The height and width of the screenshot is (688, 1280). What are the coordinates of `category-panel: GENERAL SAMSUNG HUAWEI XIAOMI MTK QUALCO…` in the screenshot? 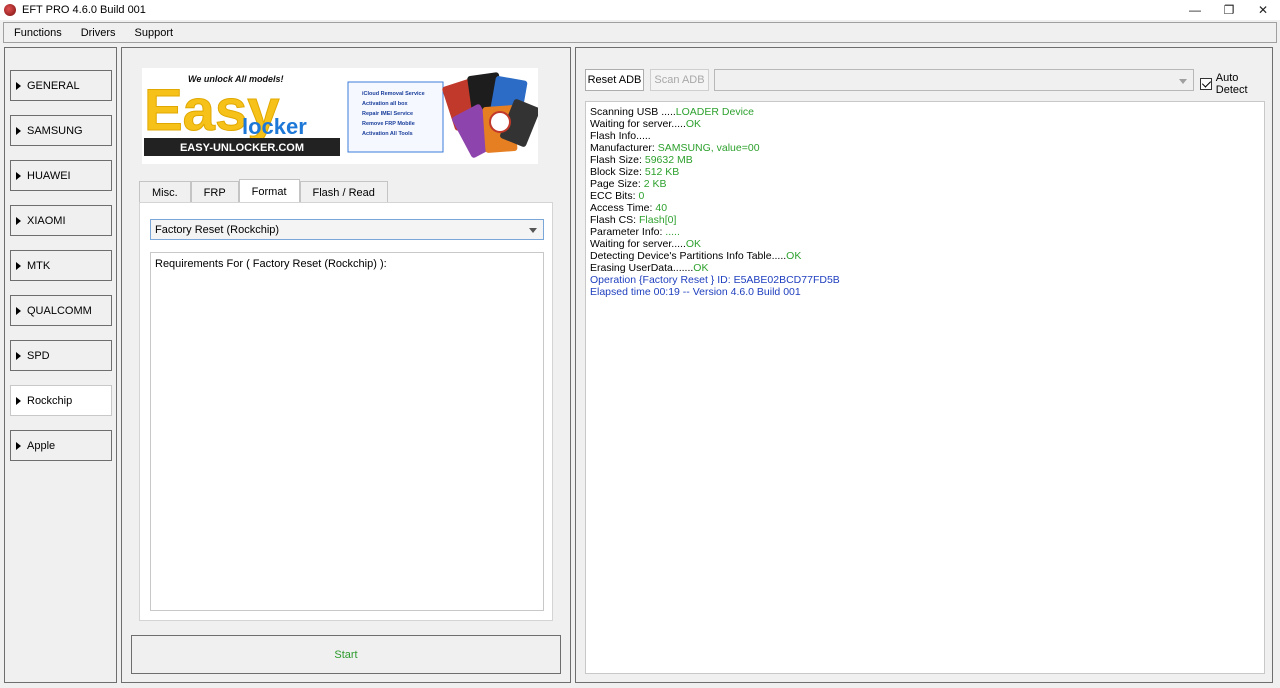 It's located at (60, 365).